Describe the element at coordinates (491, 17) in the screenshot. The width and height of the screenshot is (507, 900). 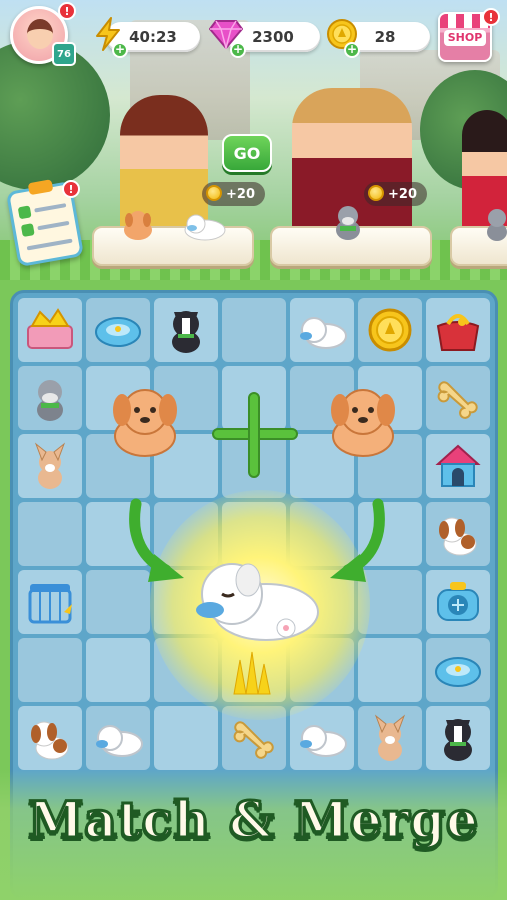
I see `shop-alert-icon: !` at that location.